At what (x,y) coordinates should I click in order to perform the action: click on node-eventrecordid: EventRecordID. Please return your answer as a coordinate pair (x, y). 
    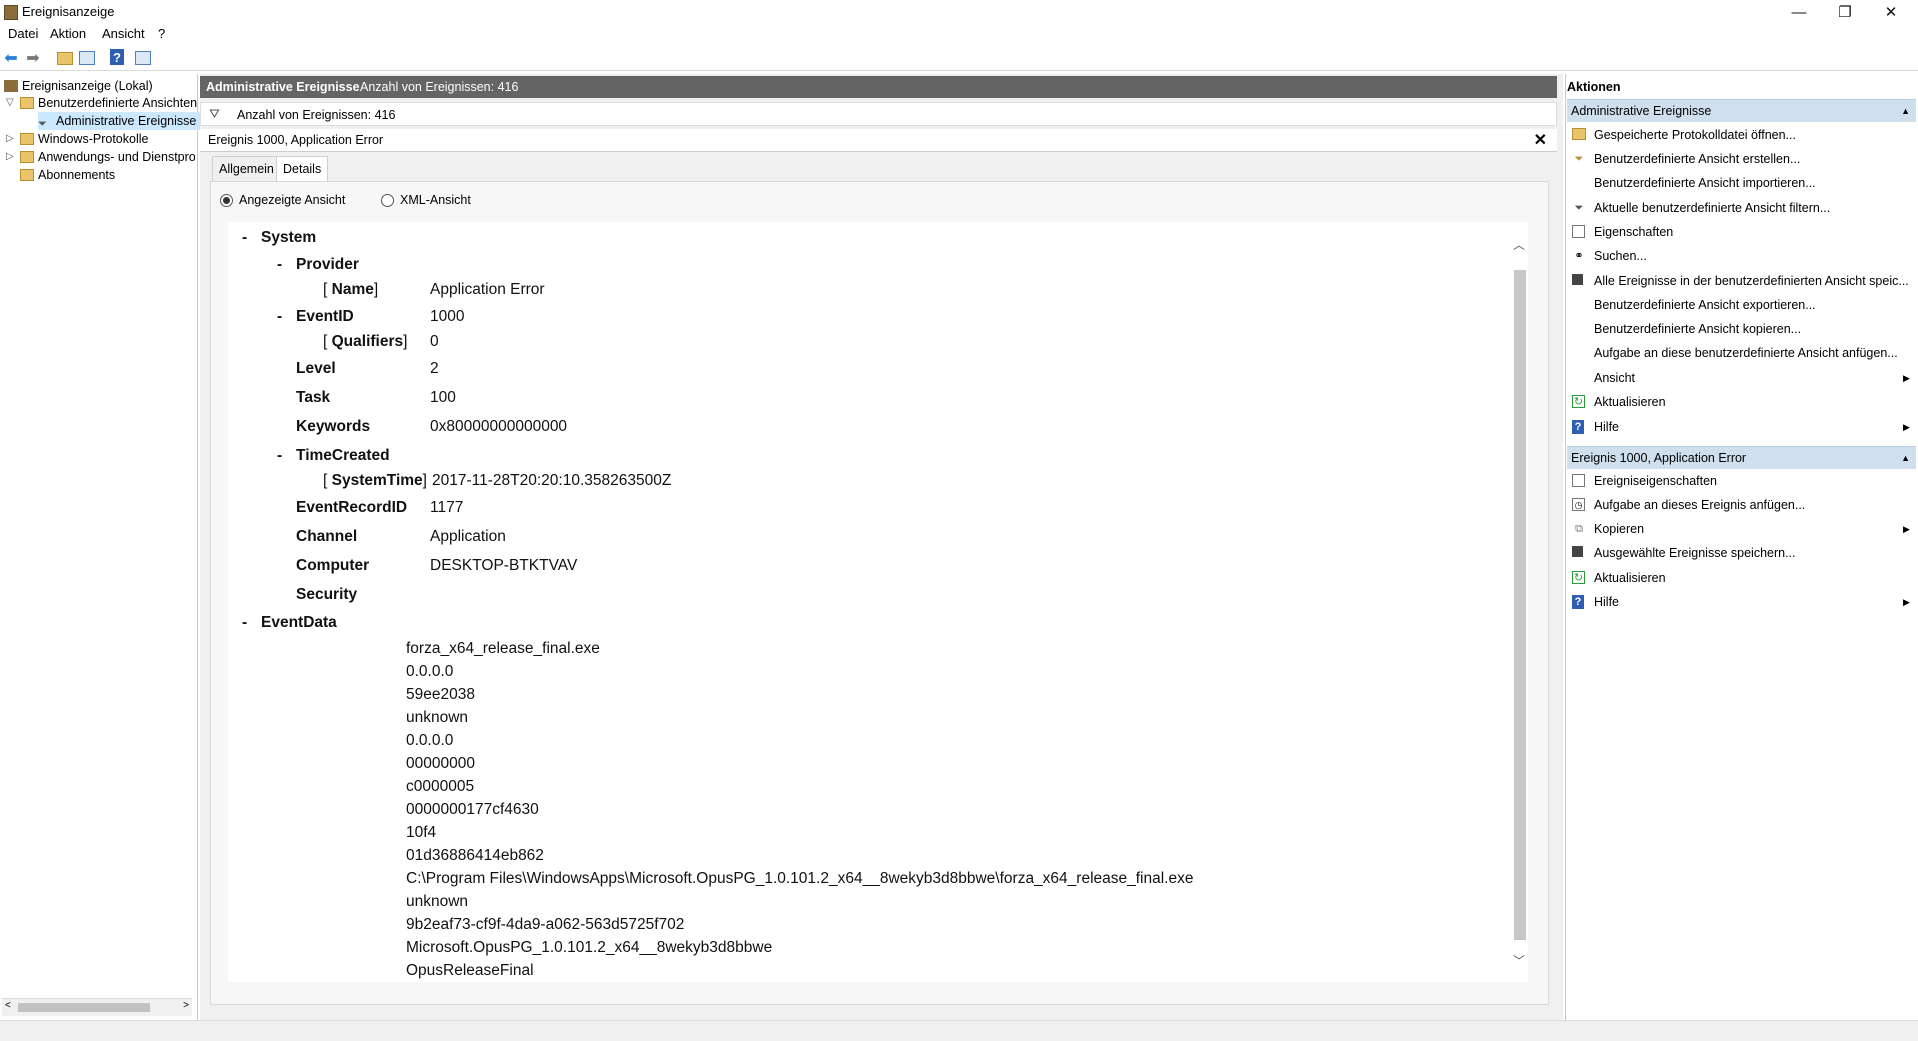
    Looking at the image, I should click on (352, 507).